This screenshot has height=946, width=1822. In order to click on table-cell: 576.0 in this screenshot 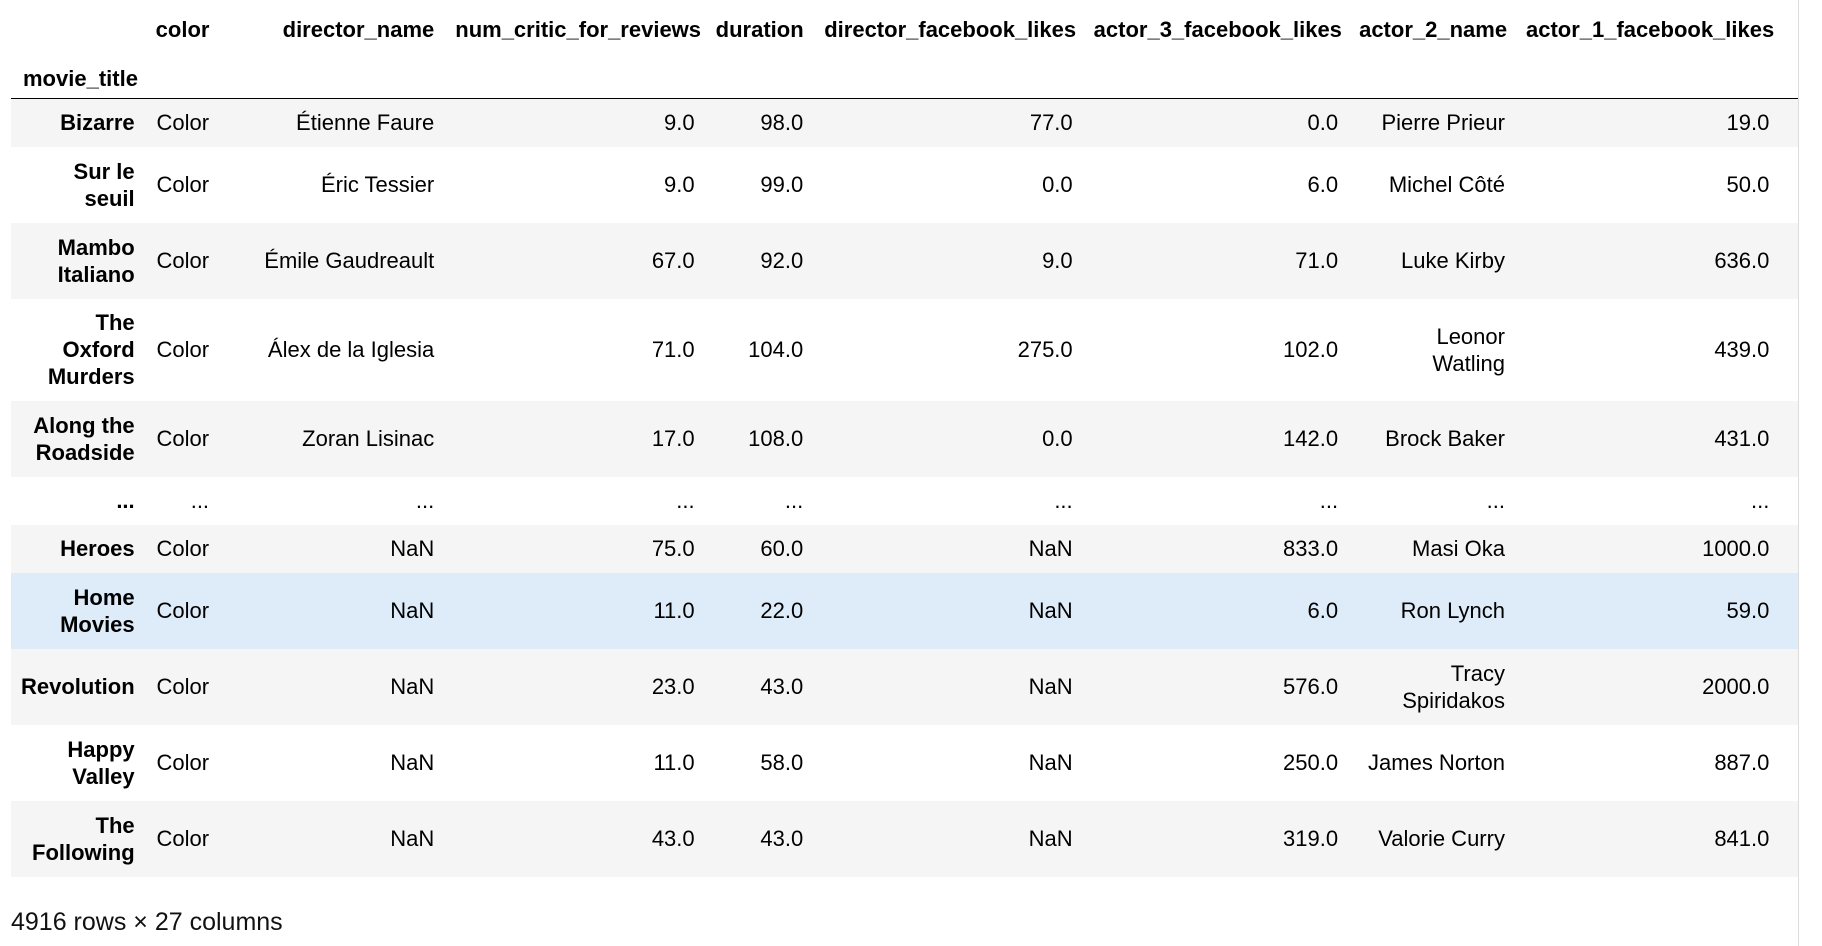, I will do `click(1311, 686)`.